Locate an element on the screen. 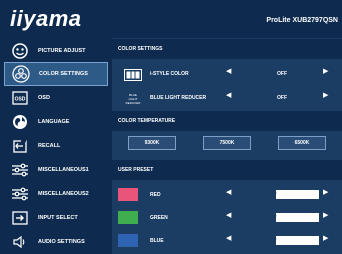 This screenshot has width=342, height=254. green-slider: 50 is located at coordinates (276, 217).